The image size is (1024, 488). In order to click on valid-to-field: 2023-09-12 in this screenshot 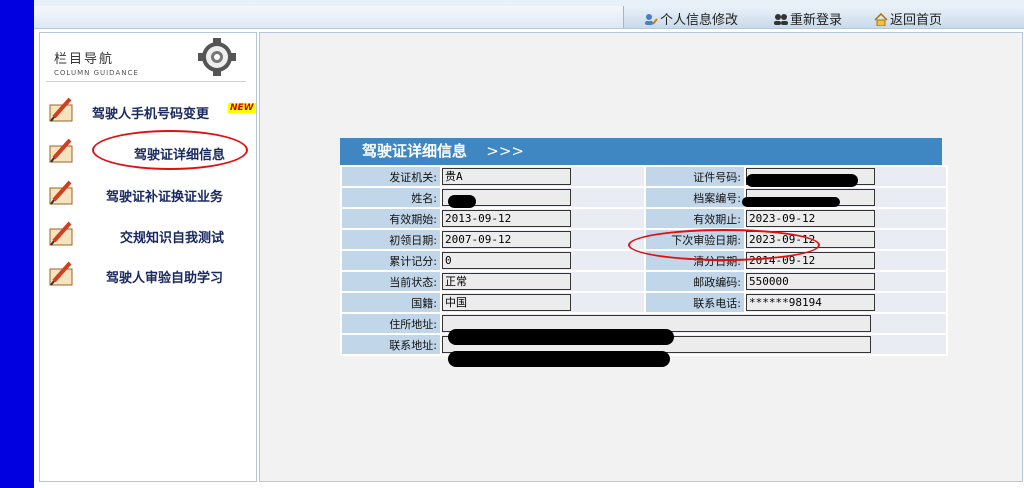, I will do `click(810, 218)`.